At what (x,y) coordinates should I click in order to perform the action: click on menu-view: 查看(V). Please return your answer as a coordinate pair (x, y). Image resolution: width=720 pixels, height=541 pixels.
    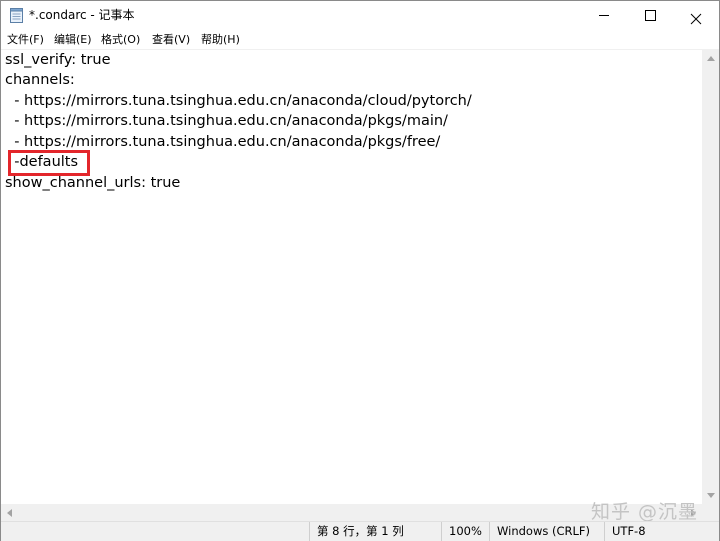
    Looking at the image, I should click on (171, 39).